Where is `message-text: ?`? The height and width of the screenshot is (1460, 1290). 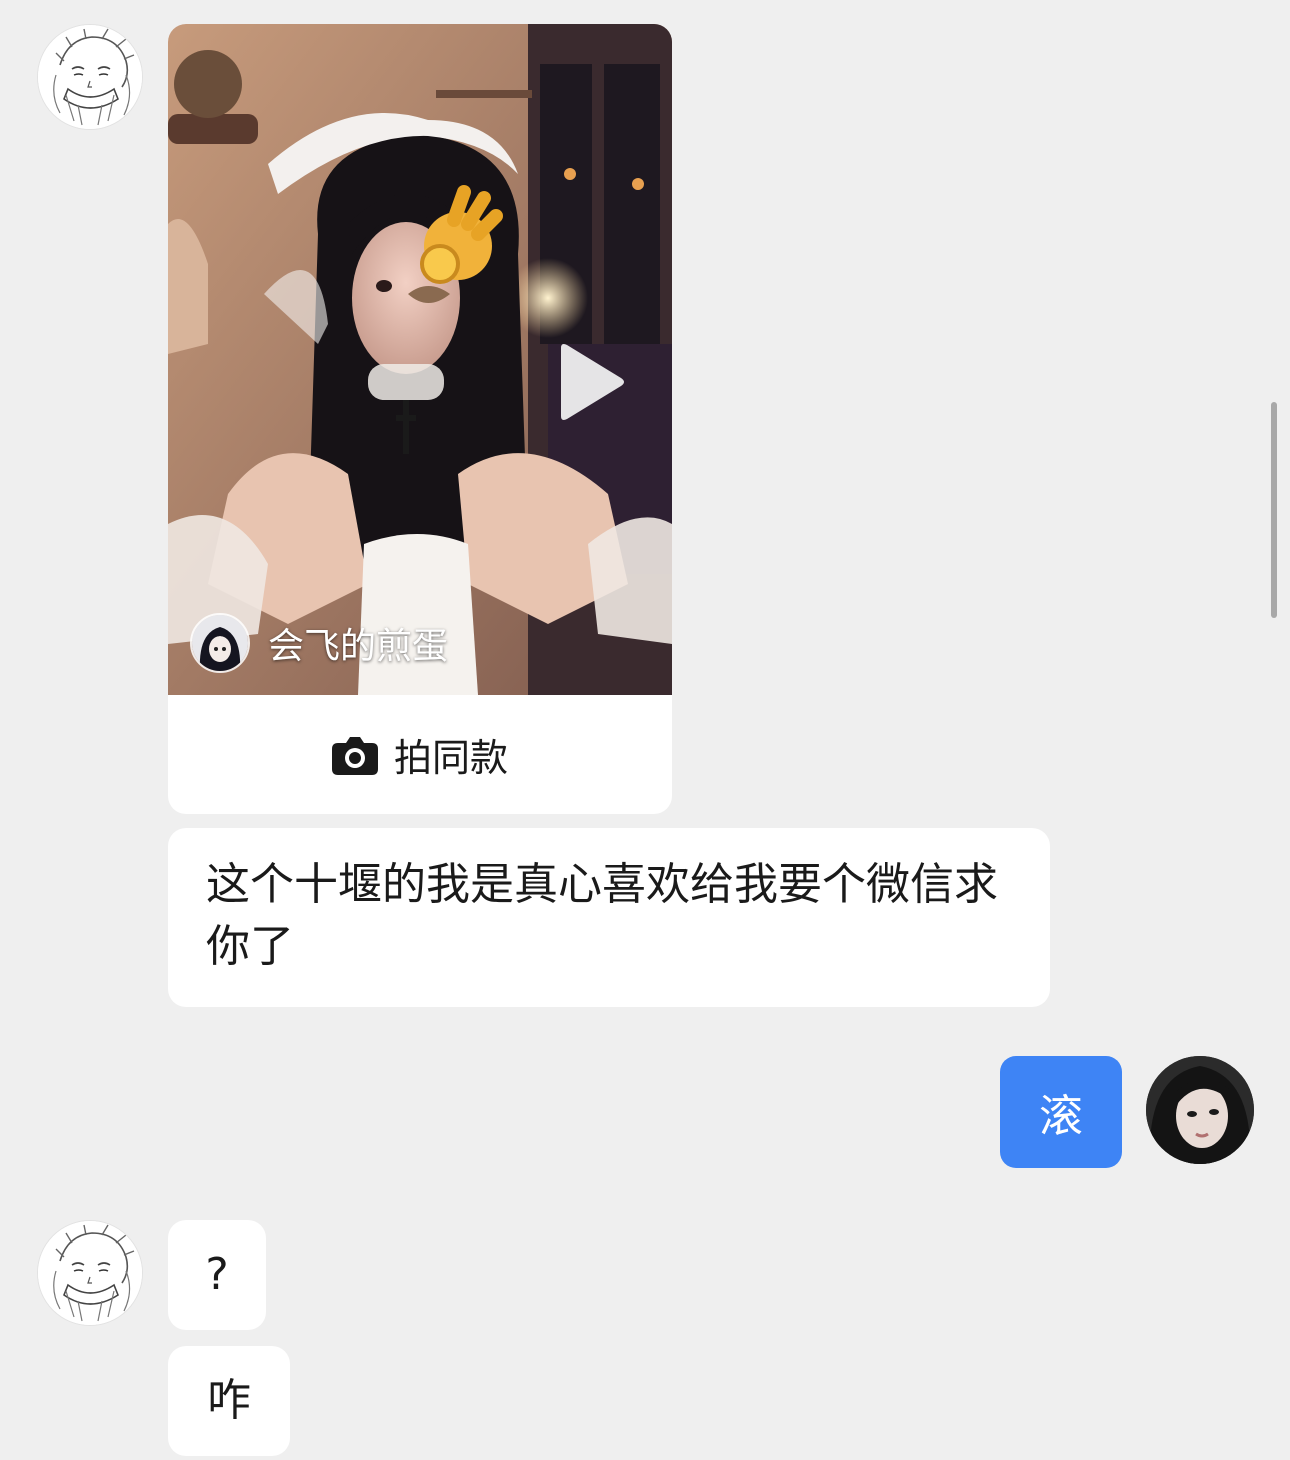 message-text: ? is located at coordinates (217, 1274).